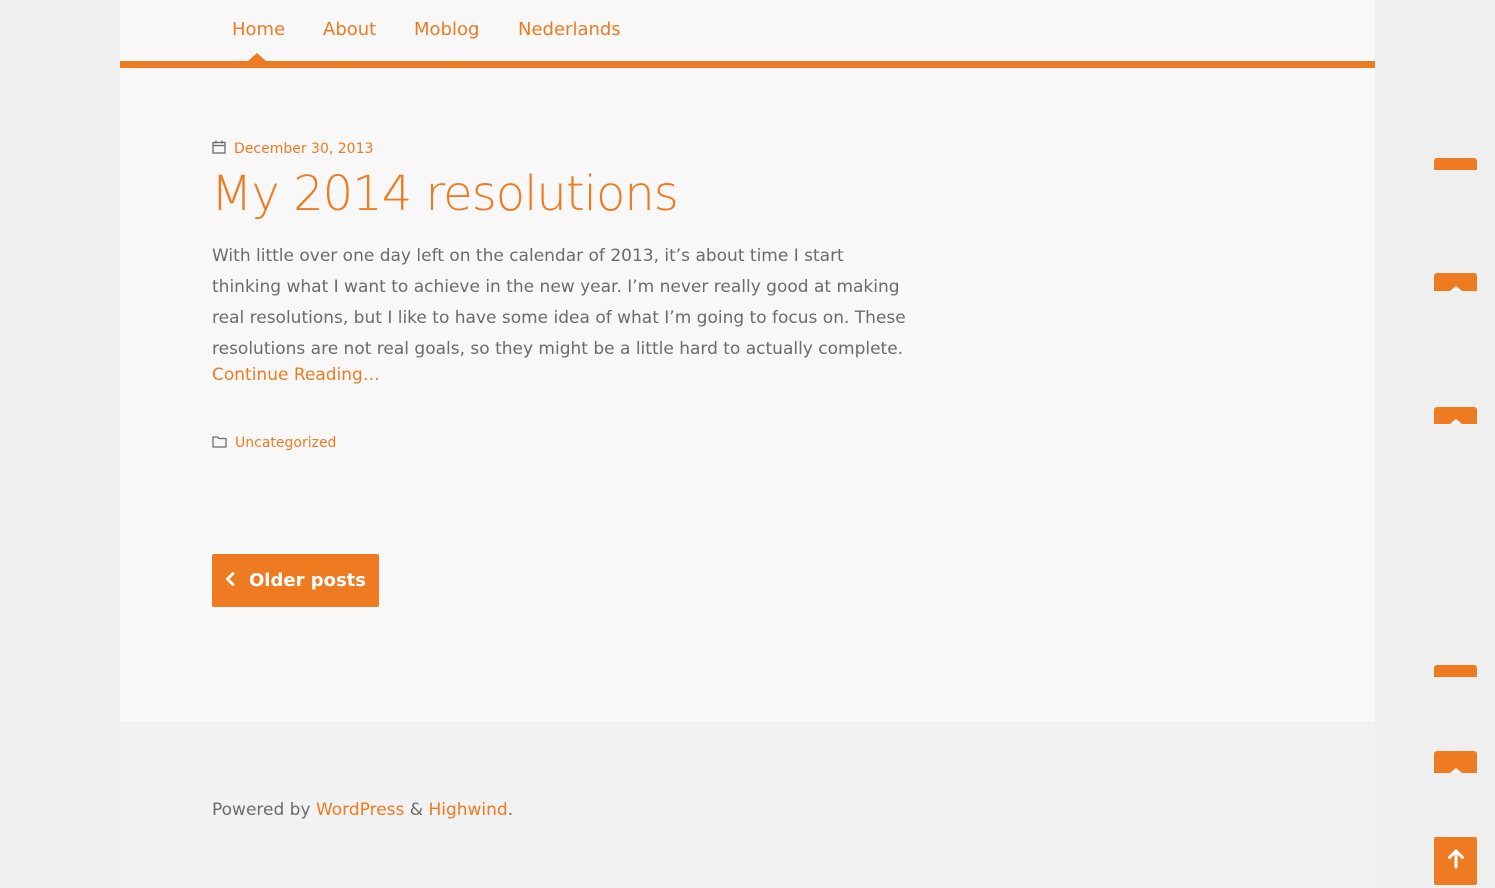 This screenshot has width=1495, height=888. What do you see at coordinates (569, 29) in the screenshot?
I see `nav-item-nederlands: Nederlands` at bounding box center [569, 29].